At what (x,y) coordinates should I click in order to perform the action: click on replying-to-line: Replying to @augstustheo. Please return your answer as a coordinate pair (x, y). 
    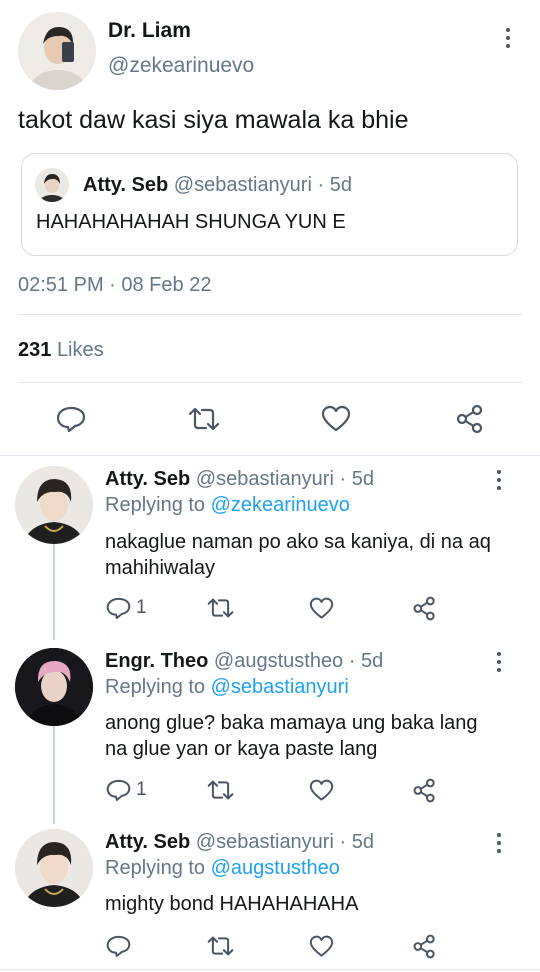
    Looking at the image, I should click on (222, 868).